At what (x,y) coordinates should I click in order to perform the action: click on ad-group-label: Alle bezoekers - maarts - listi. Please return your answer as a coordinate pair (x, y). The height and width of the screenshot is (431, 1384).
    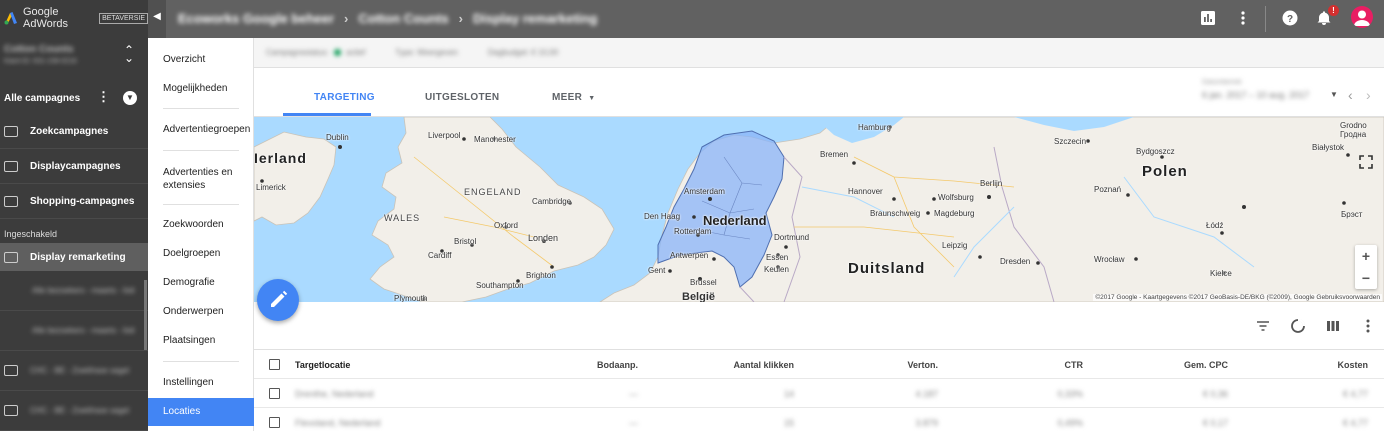
    Looking at the image, I should click on (83, 330).